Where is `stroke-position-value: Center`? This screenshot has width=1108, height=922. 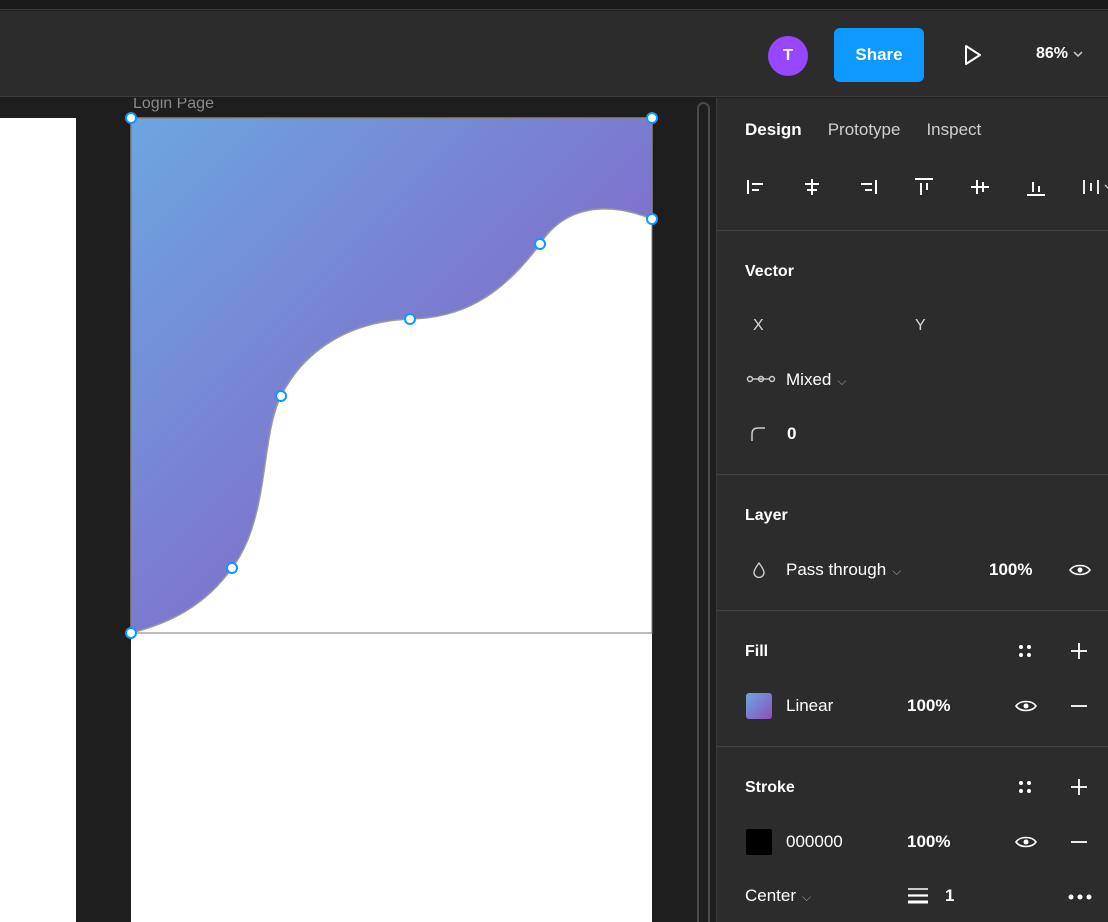
stroke-position-value: Center is located at coordinates (771, 895).